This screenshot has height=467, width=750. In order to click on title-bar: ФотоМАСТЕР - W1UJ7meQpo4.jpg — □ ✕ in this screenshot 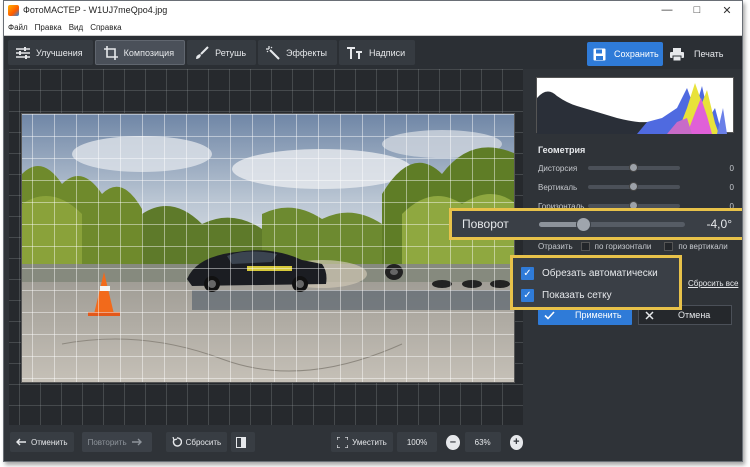, I will do `click(373, 10)`.